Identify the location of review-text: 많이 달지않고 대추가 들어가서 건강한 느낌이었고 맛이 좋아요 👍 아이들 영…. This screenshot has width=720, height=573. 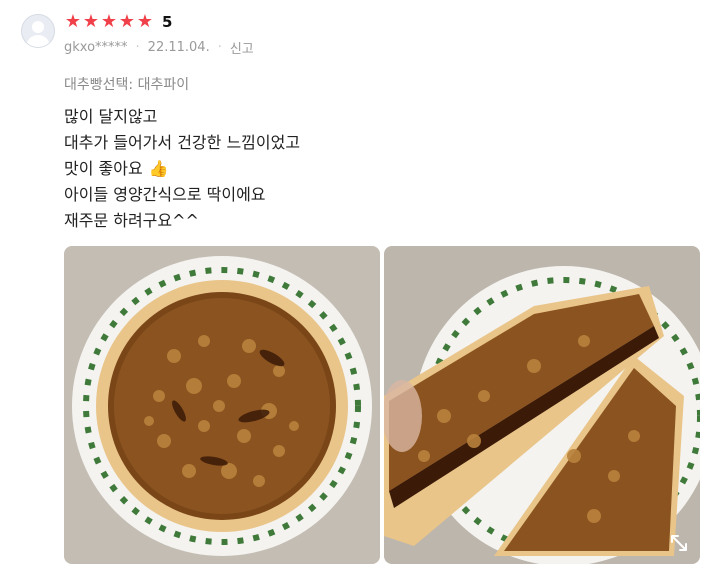
(182, 169).